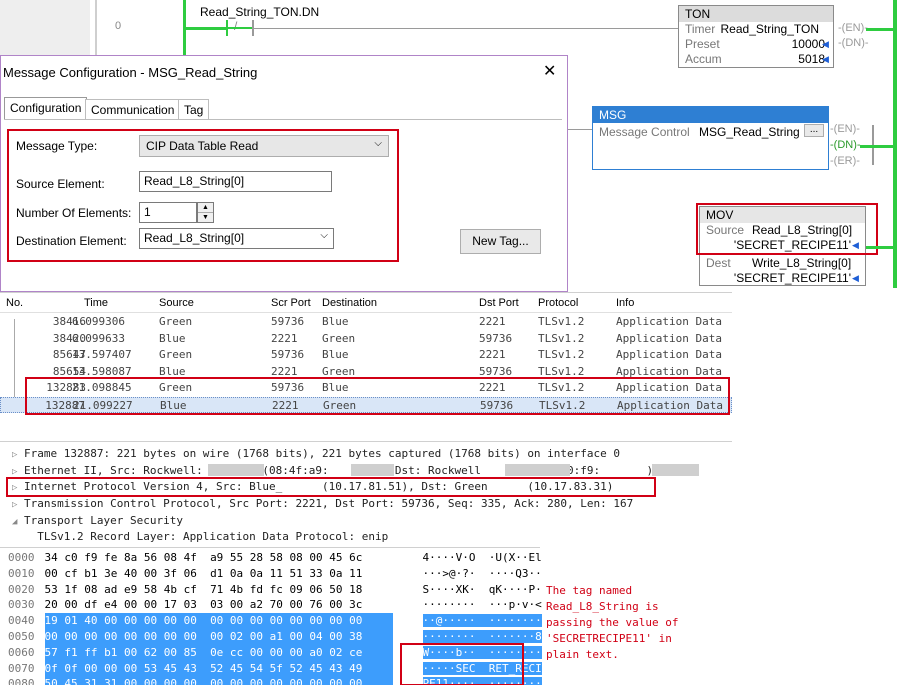  I want to click on col-no: No., so click(14, 303).